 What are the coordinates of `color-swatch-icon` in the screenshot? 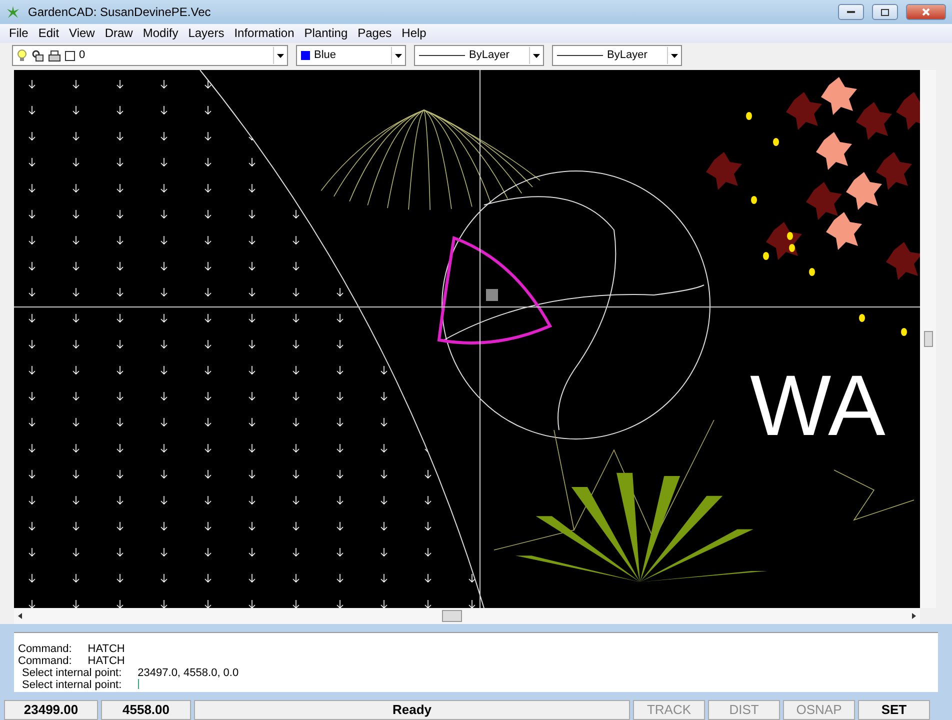 It's located at (70, 55).